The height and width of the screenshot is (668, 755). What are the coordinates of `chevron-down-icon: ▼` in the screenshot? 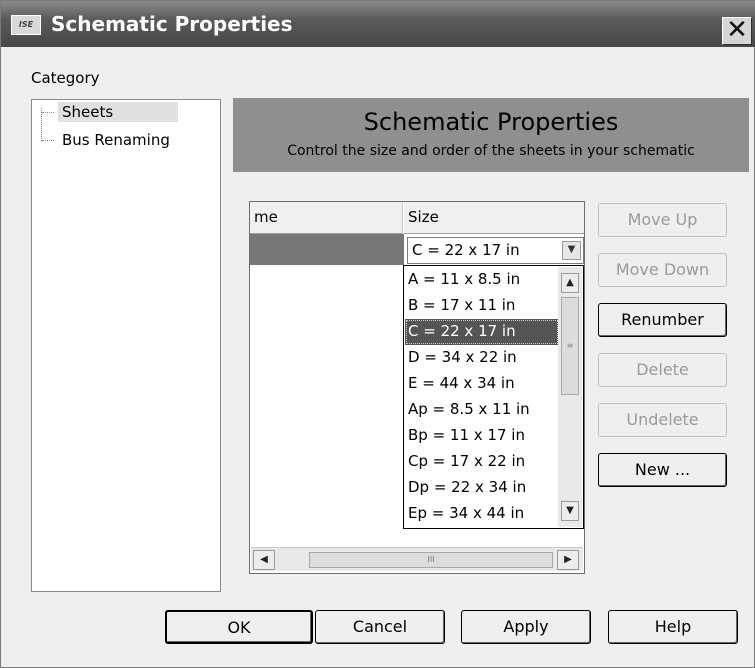 It's located at (571, 250).